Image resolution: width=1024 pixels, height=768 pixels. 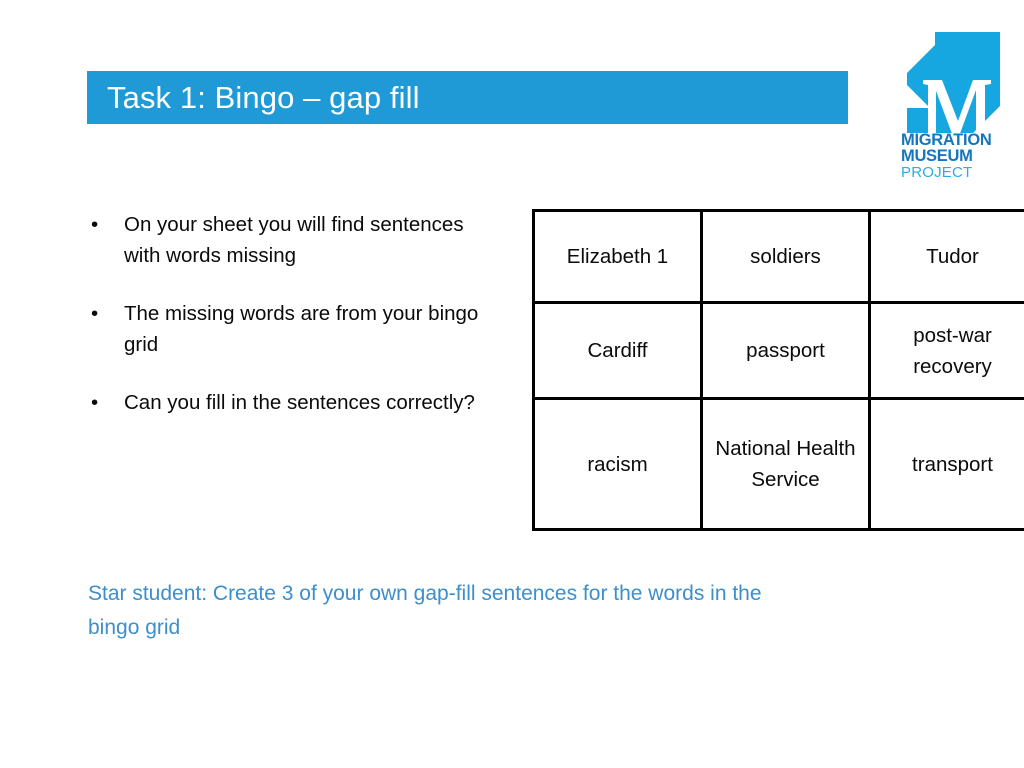 What do you see at coordinates (785, 256) in the screenshot?
I see `bingo-cell: soldiers` at bounding box center [785, 256].